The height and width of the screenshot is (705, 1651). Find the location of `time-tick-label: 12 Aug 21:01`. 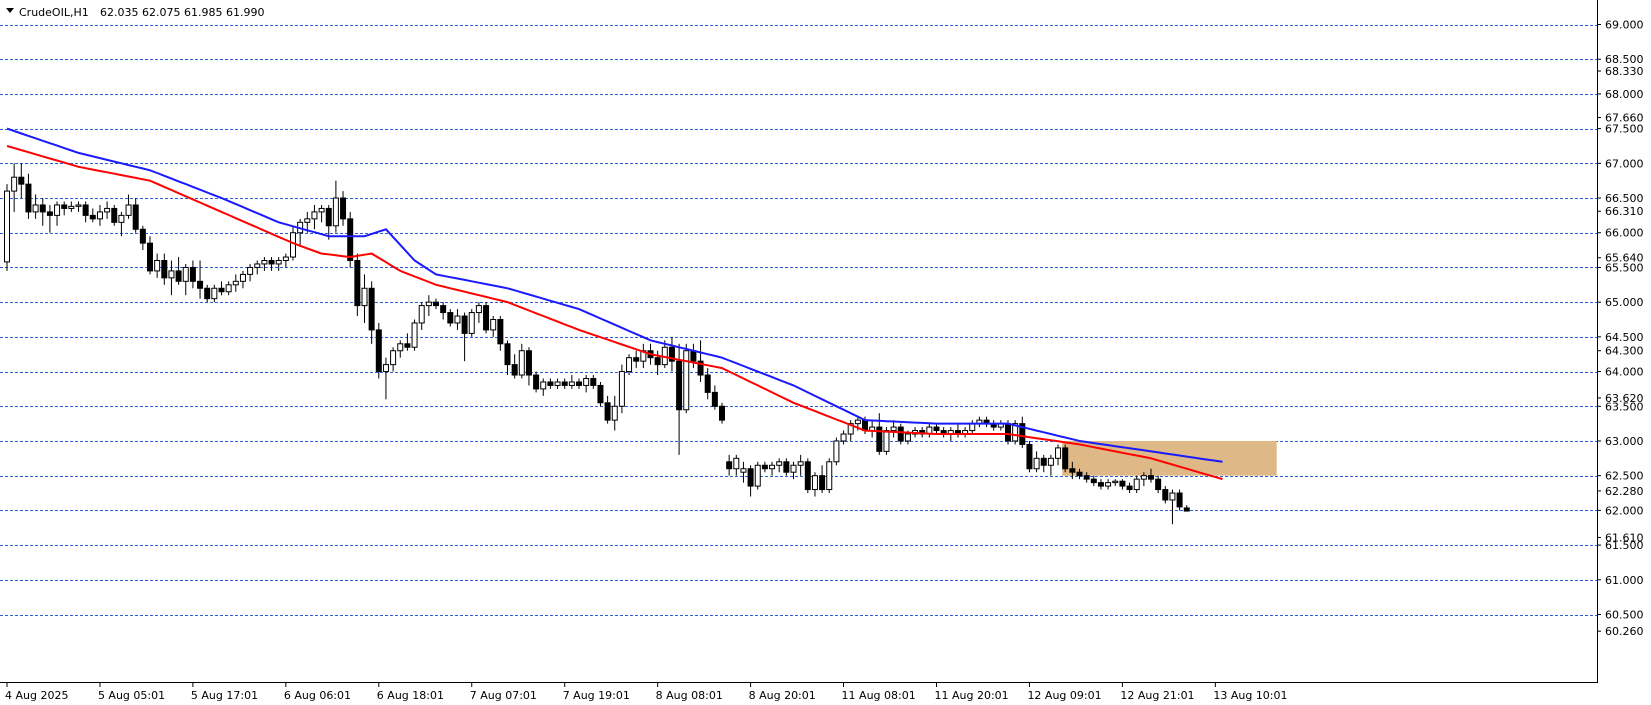

time-tick-label: 12 Aug 21:01 is located at coordinates (1157, 695).